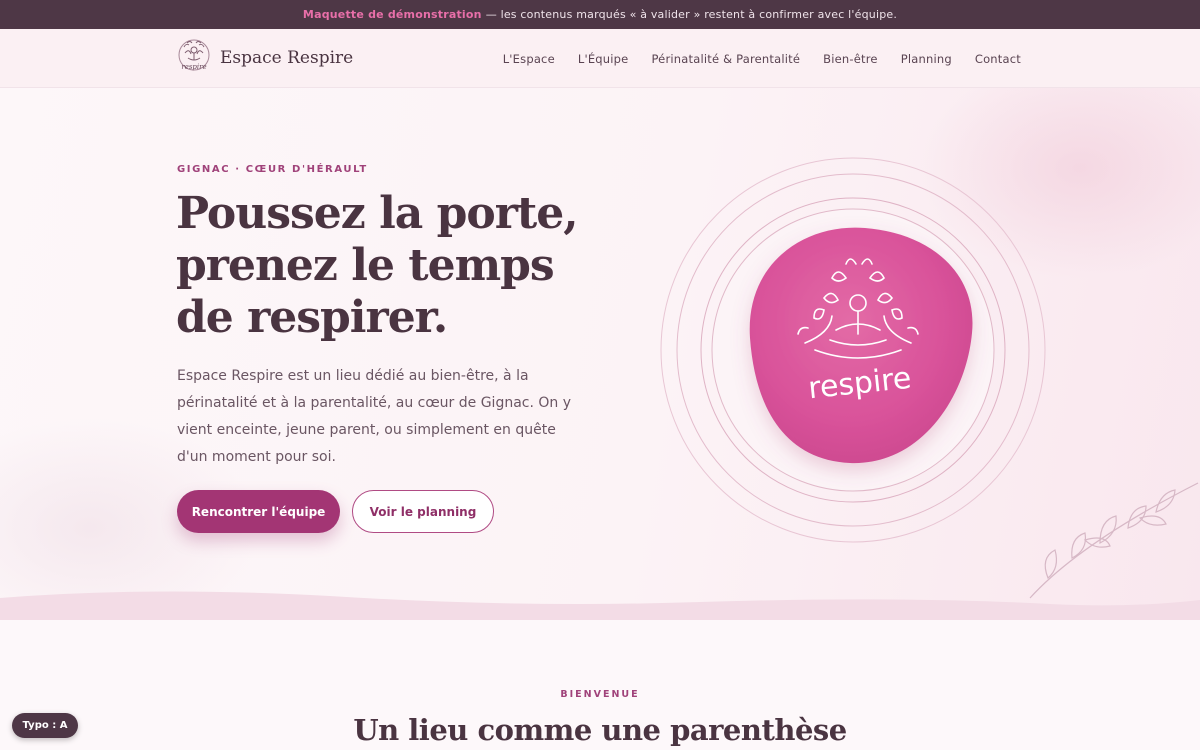 The height and width of the screenshot is (750, 1200). Describe the element at coordinates (423, 511) in the screenshot. I see `view-planning-button: Voir le planning` at that location.